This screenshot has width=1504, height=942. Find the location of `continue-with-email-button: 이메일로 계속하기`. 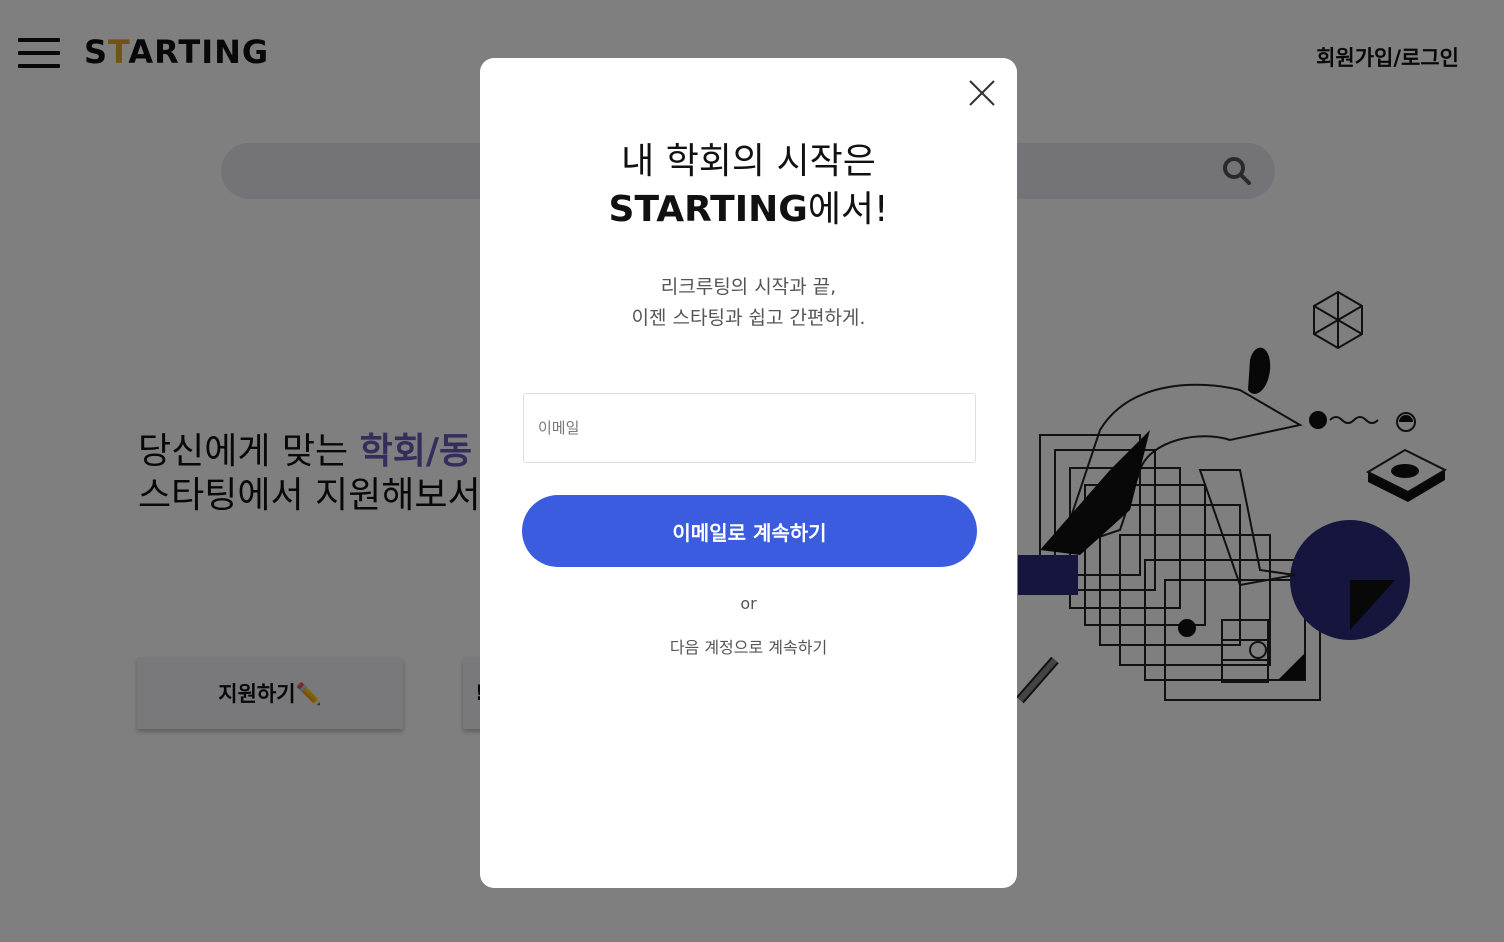

continue-with-email-button: 이메일로 계속하기 is located at coordinates (749, 531).